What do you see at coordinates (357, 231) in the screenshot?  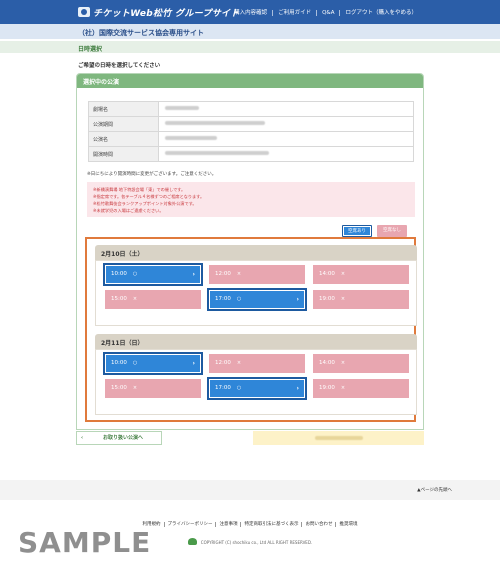 I see `legend-available: 空席あり` at bounding box center [357, 231].